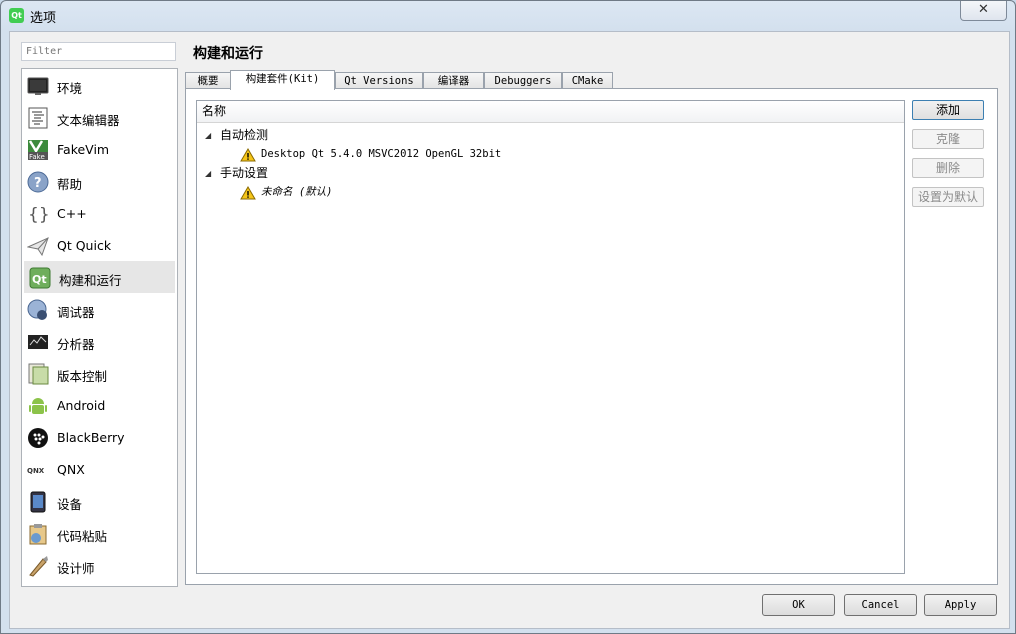 The height and width of the screenshot is (634, 1016). Describe the element at coordinates (99, 501) in the screenshot. I see `sidebar-item-devices: 设备` at that location.